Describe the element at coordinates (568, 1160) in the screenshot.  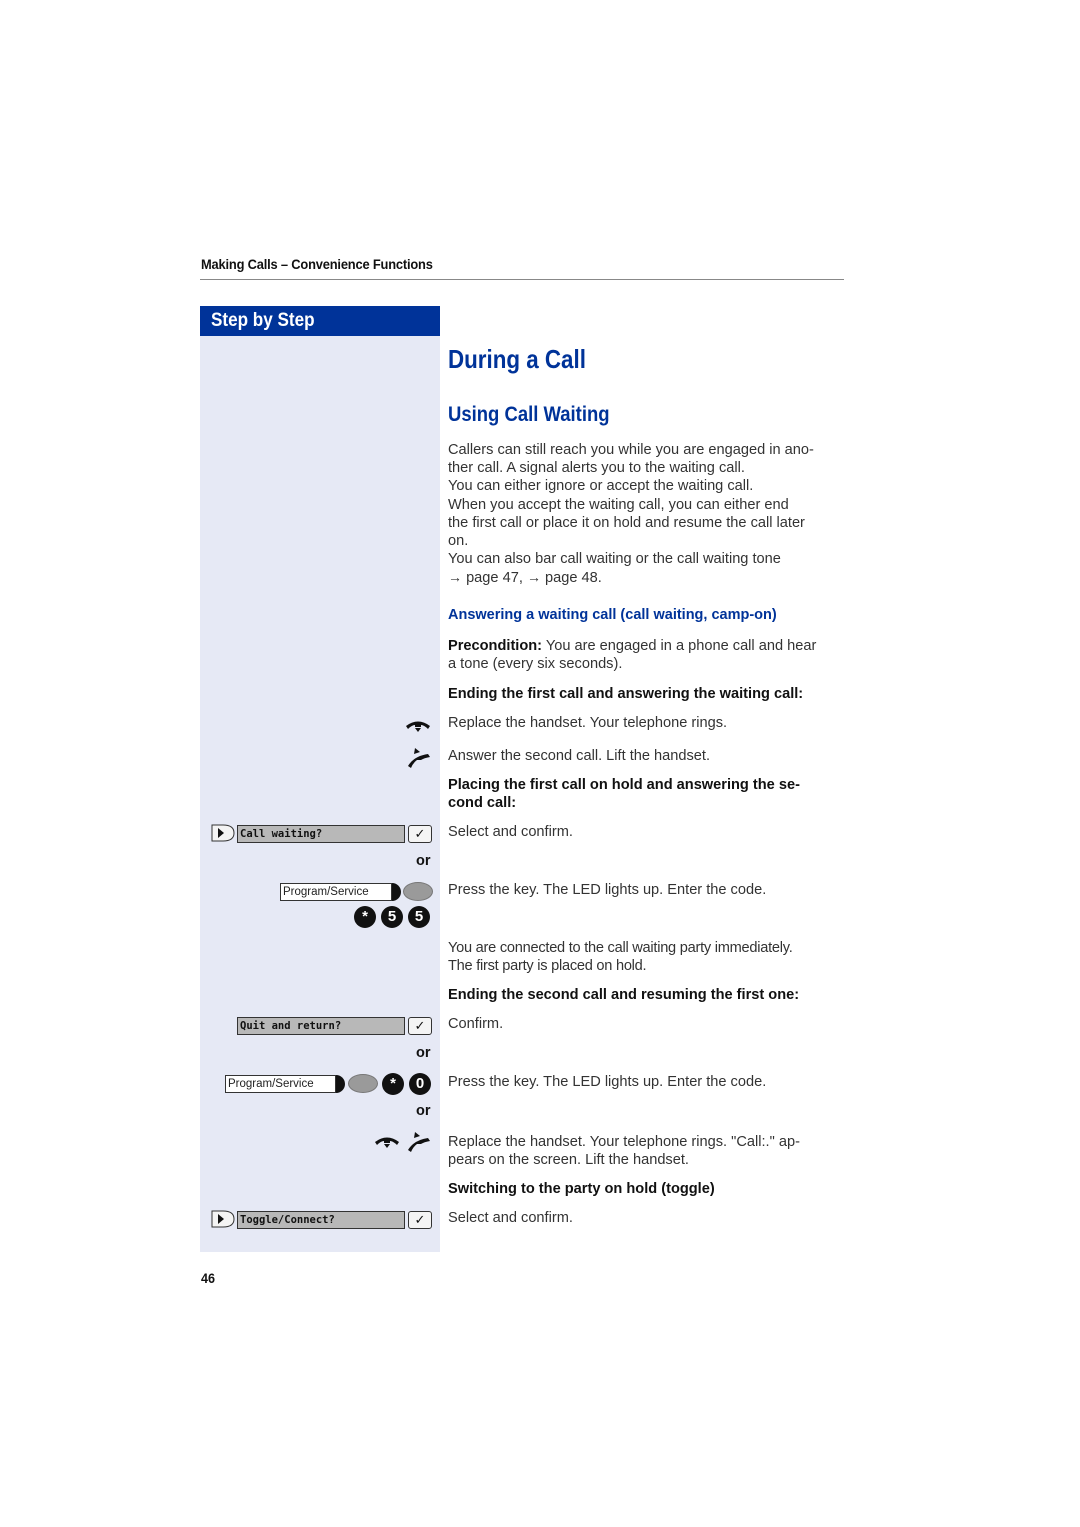
I see `text-line: pears on the screen. Lift the handset.` at that location.